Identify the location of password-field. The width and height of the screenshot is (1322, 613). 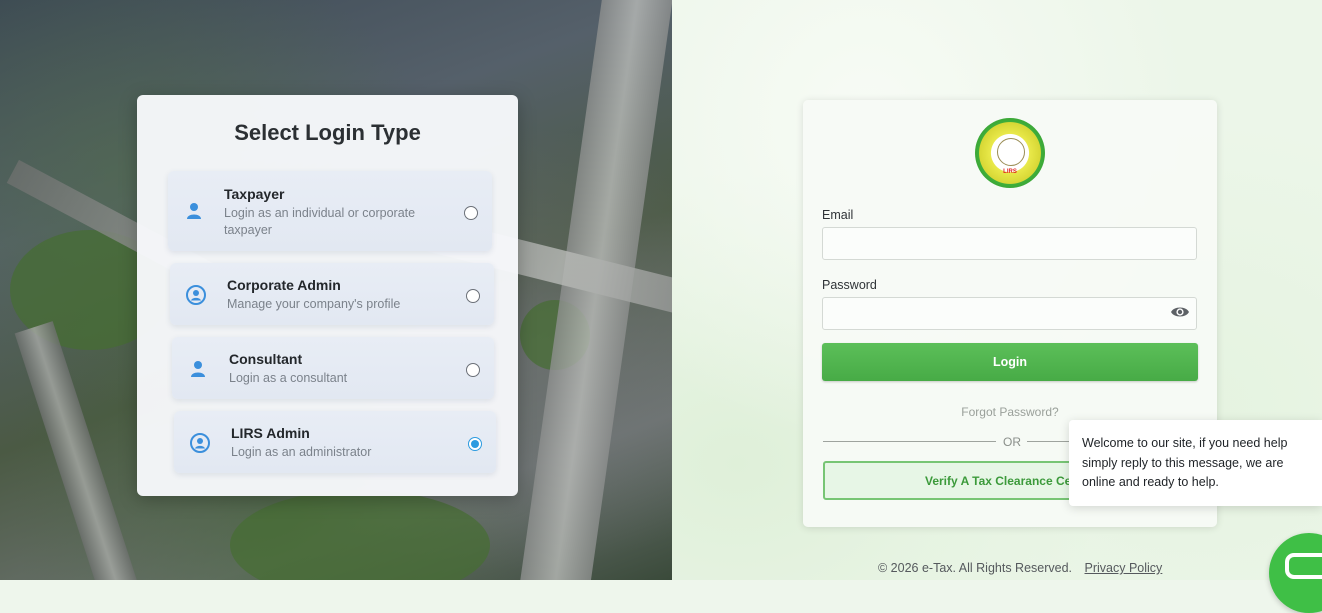
(1009, 313).